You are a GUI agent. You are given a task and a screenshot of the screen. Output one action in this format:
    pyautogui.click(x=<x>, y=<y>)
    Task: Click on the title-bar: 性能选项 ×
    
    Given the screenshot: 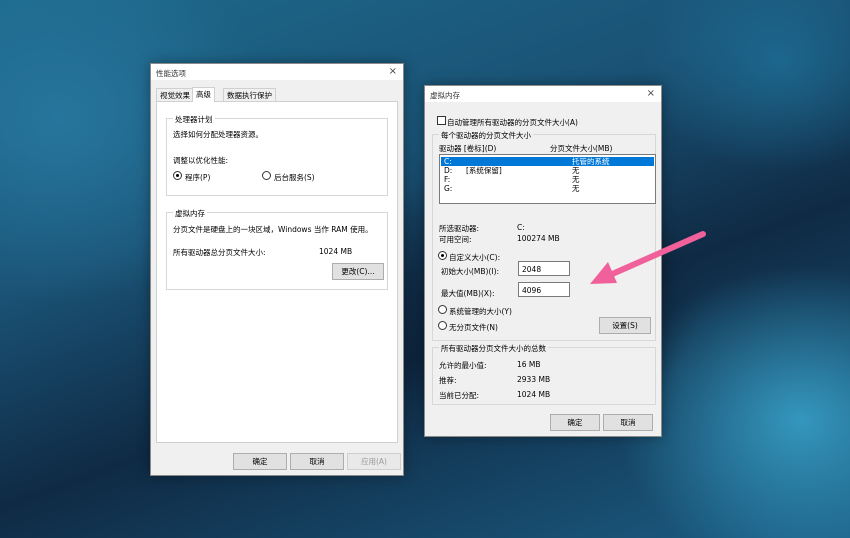 What is the action you would take?
    pyautogui.click(x=277, y=72)
    